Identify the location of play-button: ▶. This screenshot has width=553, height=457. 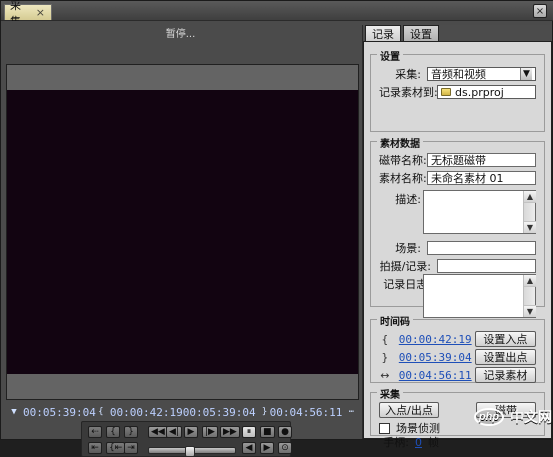
(191, 432).